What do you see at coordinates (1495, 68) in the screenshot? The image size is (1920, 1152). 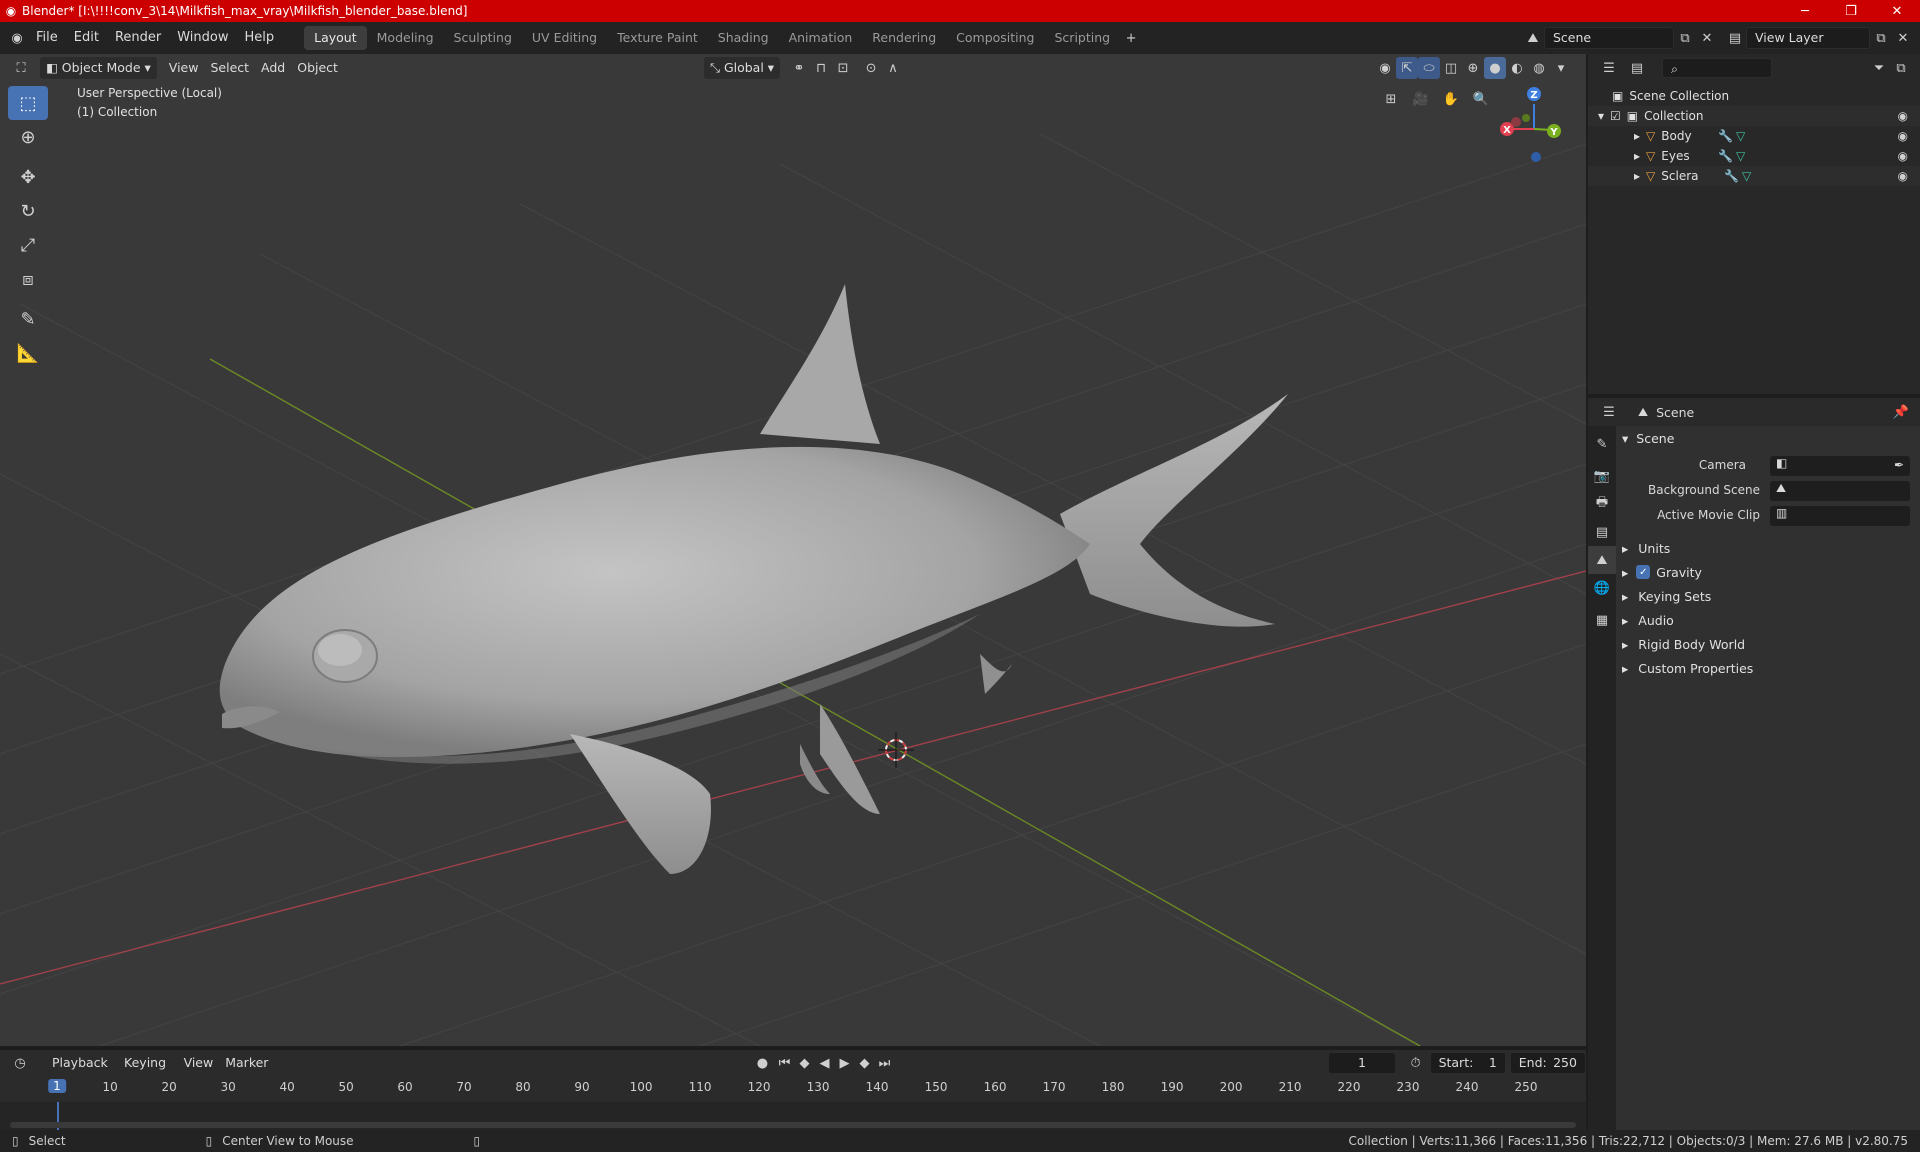 I see `solid-shading-icon: ●` at bounding box center [1495, 68].